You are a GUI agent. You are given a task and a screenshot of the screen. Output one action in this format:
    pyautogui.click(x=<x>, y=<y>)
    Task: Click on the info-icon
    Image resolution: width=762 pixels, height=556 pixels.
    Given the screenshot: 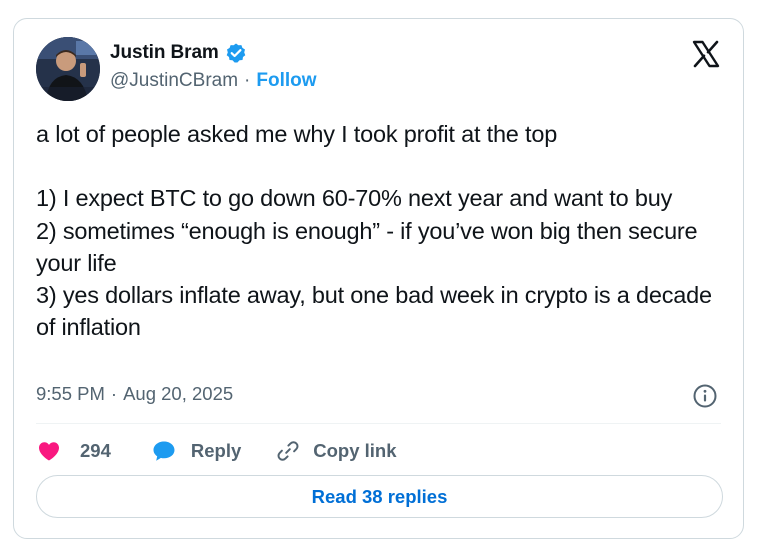 What is the action you would take?
    pyautogui.click(x=705, y=396)
    